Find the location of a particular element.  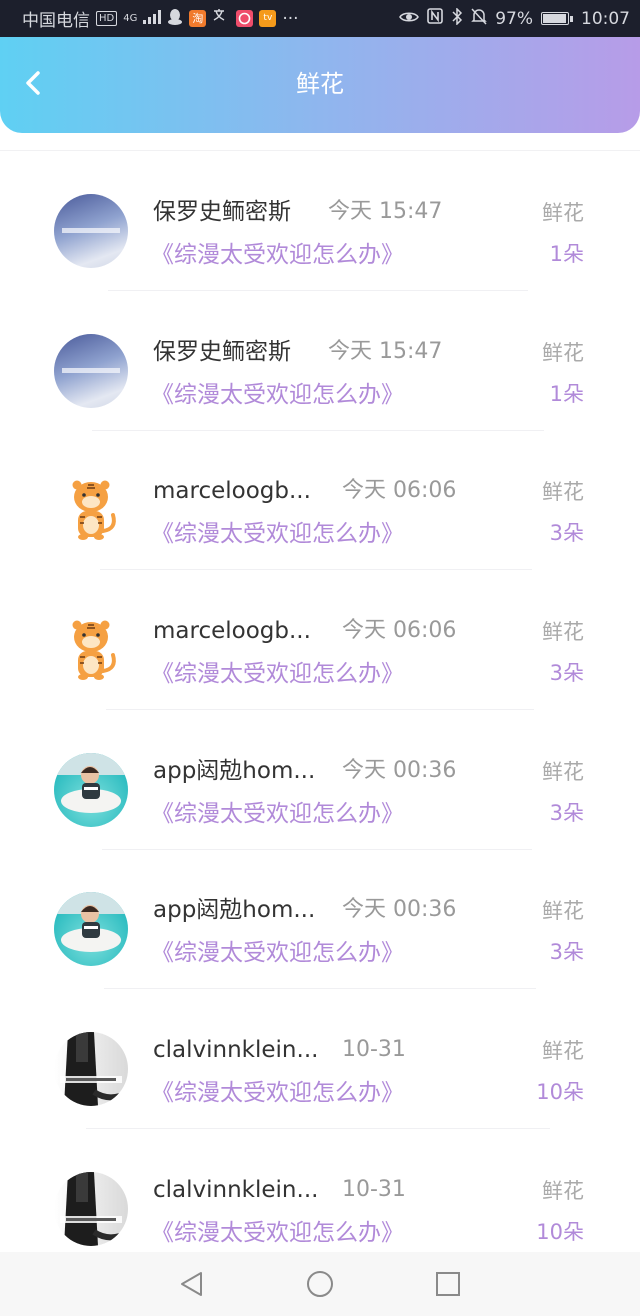

battery-icon is located at coordinates (557, 18).